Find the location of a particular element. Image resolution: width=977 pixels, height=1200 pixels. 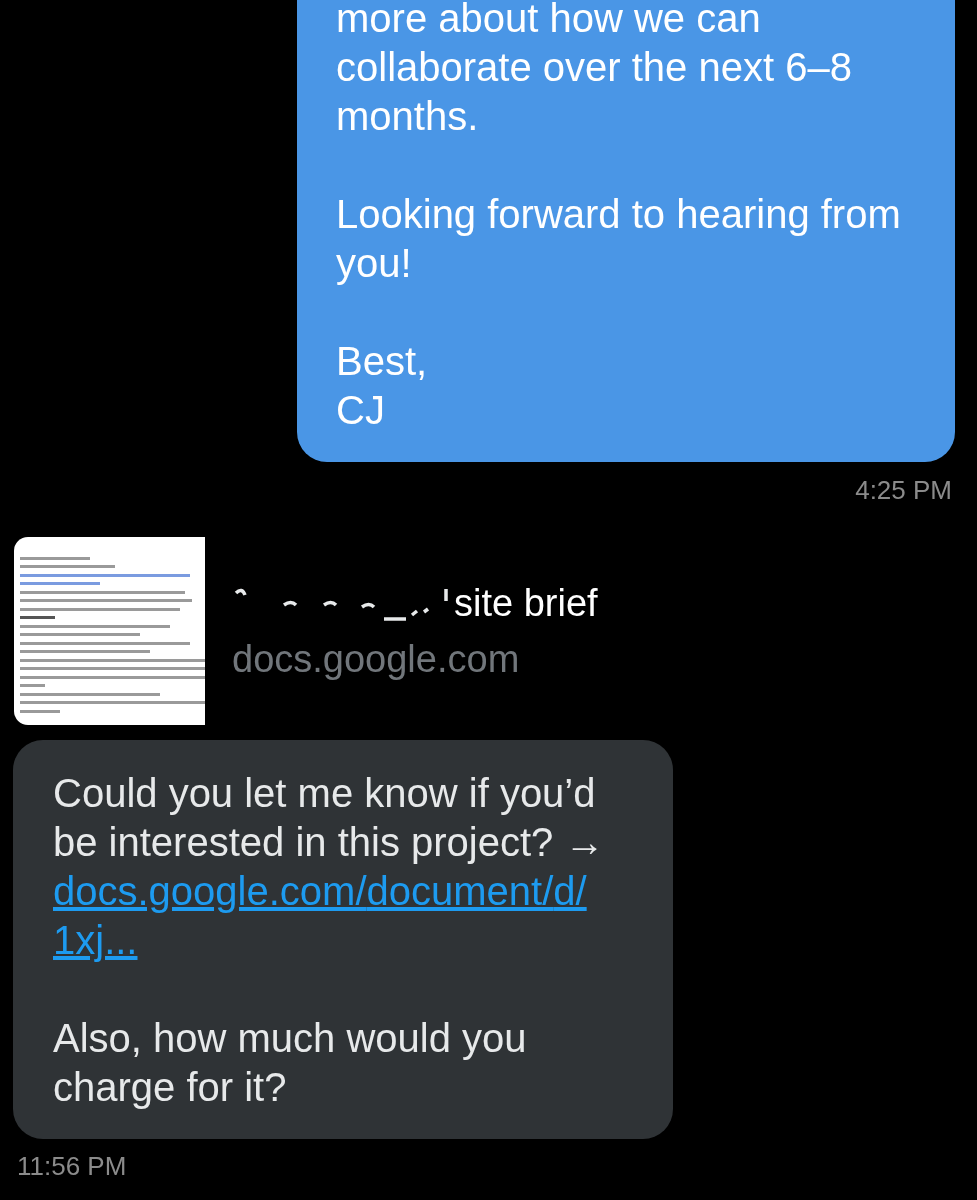

message-text: more about how we can collaborate over the next 6–8 months. is located at coordinates (594, 70).